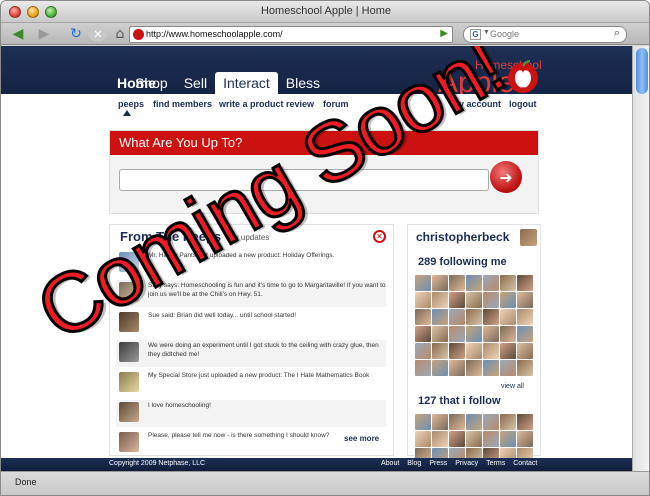  What do you see at coordinates (462, 262) in the screenshot?
I see `followers-count: 289 following me` at bounding box center [462, 262].